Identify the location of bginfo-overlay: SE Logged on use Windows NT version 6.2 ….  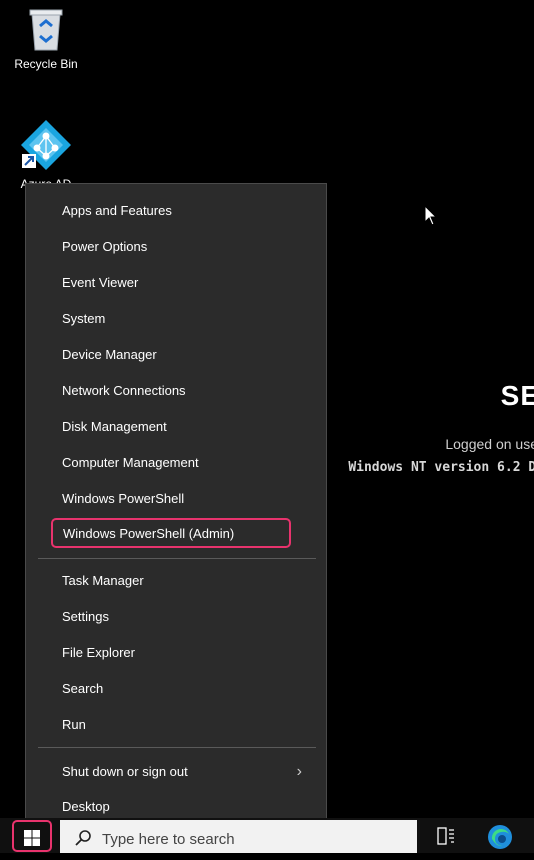
(441, 427).